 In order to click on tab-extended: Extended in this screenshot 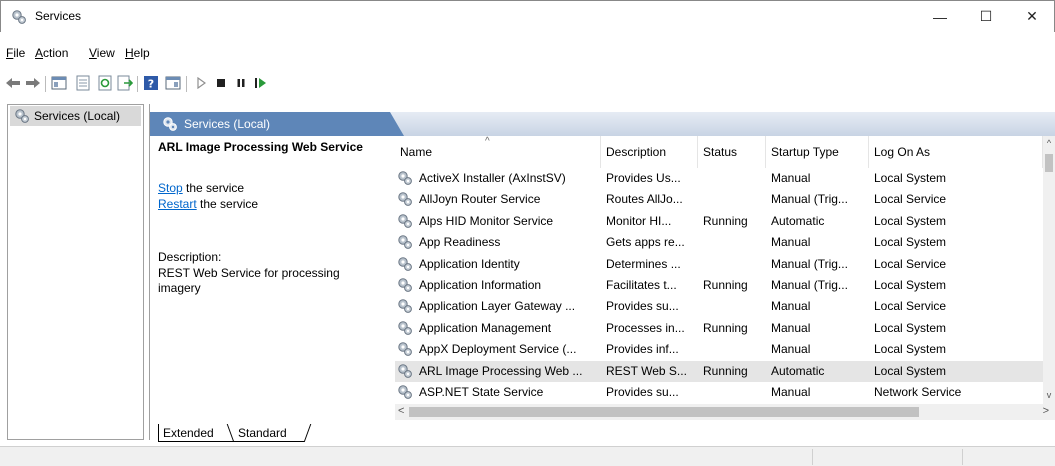, I will do `click(196, 433)`.